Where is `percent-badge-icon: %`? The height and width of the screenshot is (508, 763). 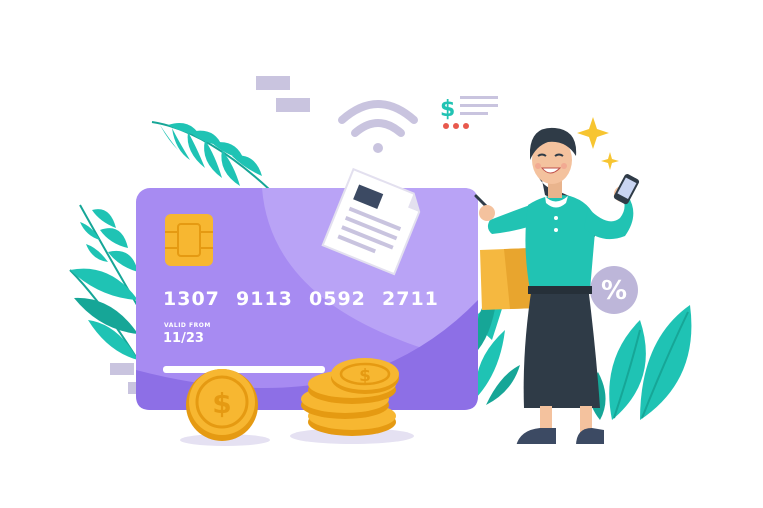 percent-badge-icon: % is located at coordinates (614, 290).